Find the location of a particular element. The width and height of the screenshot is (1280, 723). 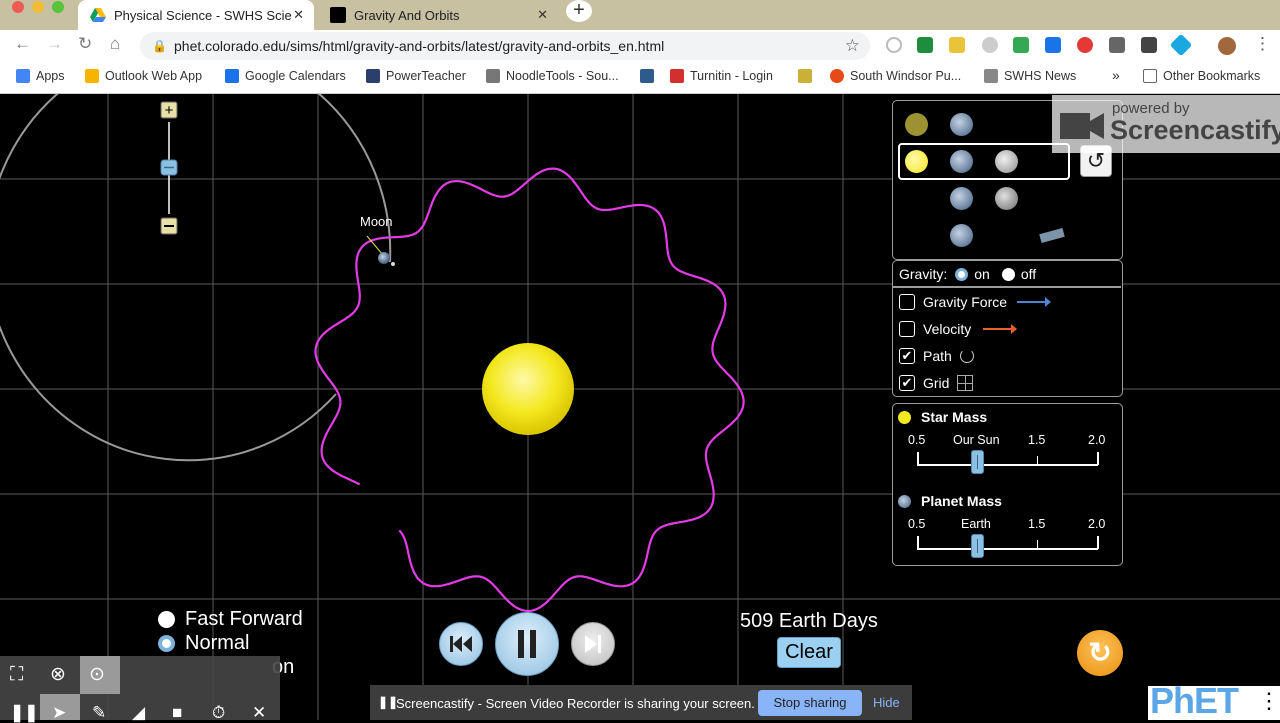

timer-icon: ⏱ is located at coordinates (218, 713).